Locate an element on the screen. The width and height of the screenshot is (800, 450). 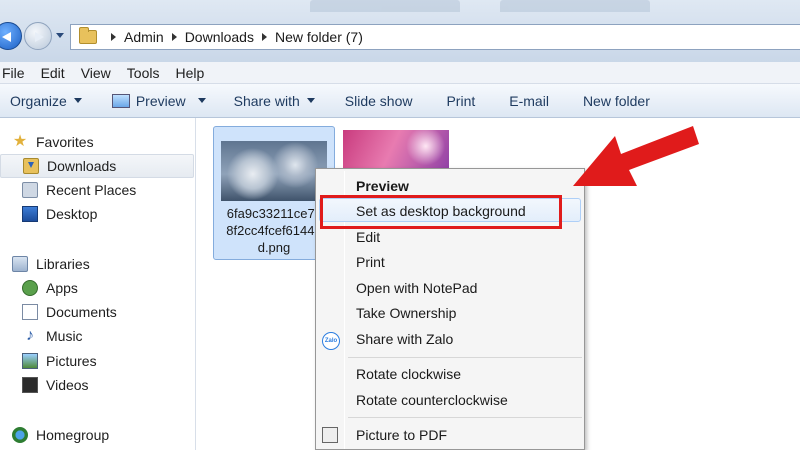
breadcrumb-downloads: Downloads is located at coordinates (219, 37).